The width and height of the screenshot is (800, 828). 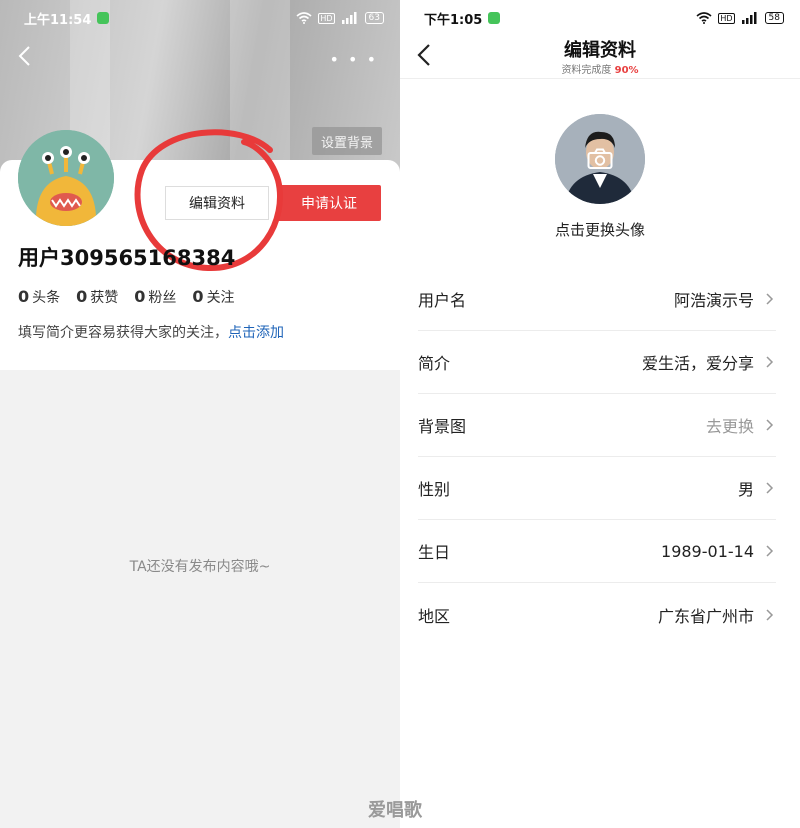 What do you see at coordinates (374, 18) in the screenshot?
I see `battery-icon: 63` at bounding box center [374, 18].